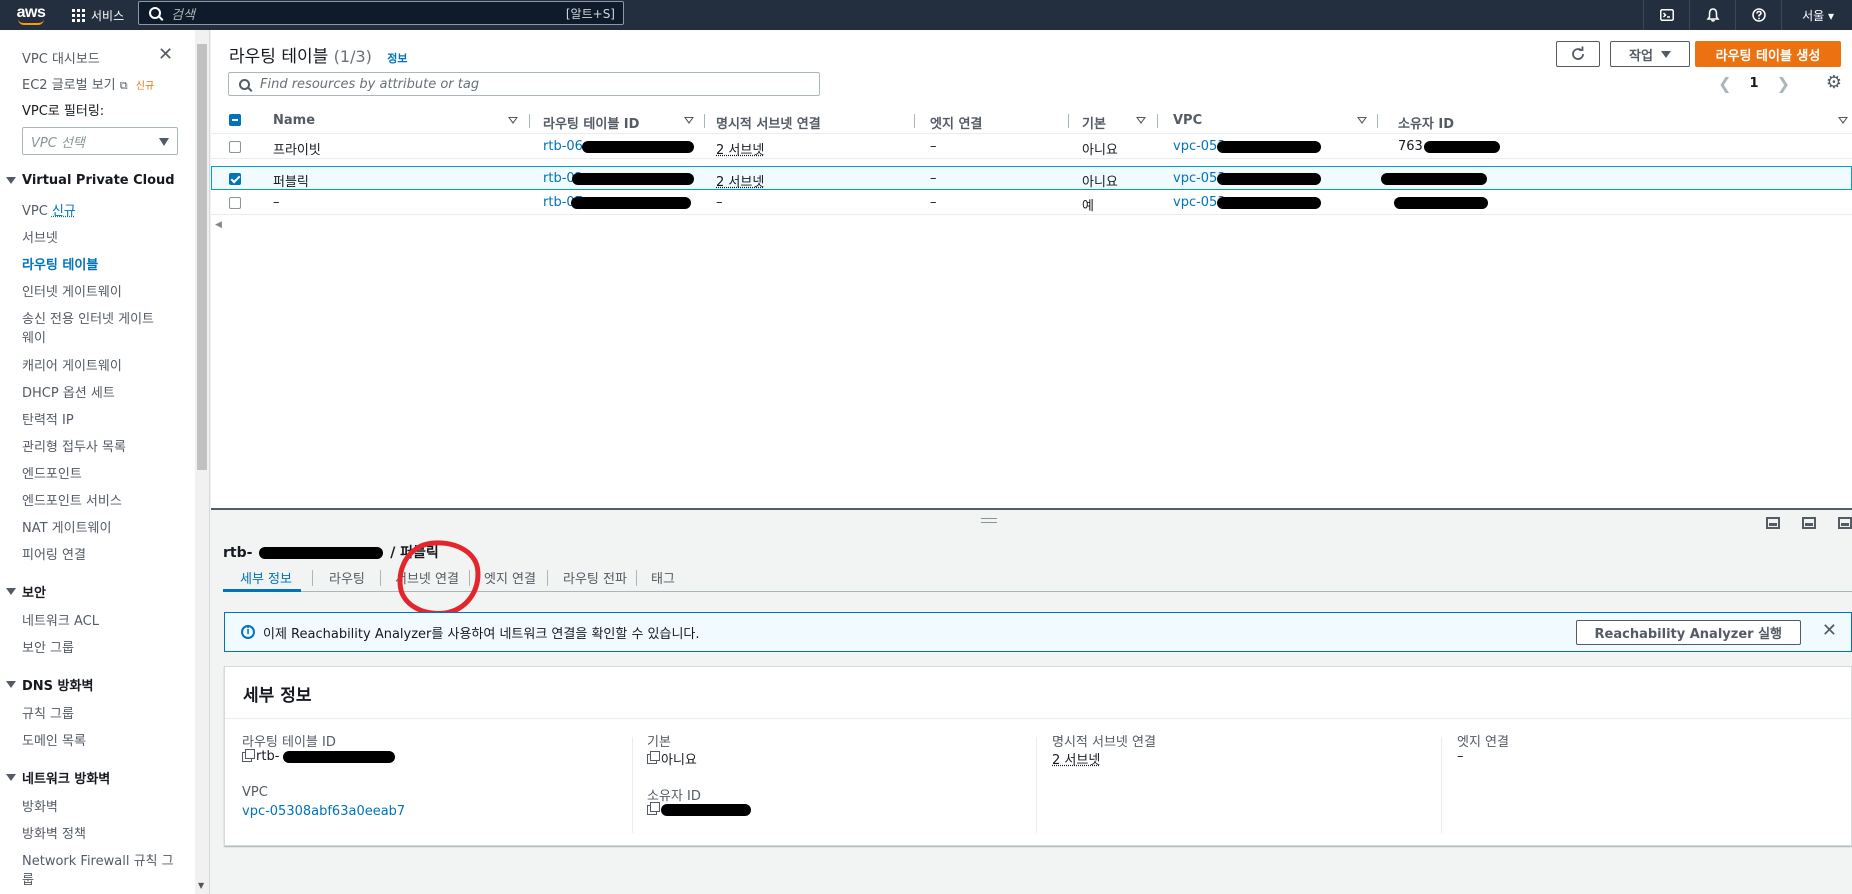 Image resolution: width=1852 pixels, height=894 pixels. I want to click on panel-bottom-icon, so click(1773, 523).